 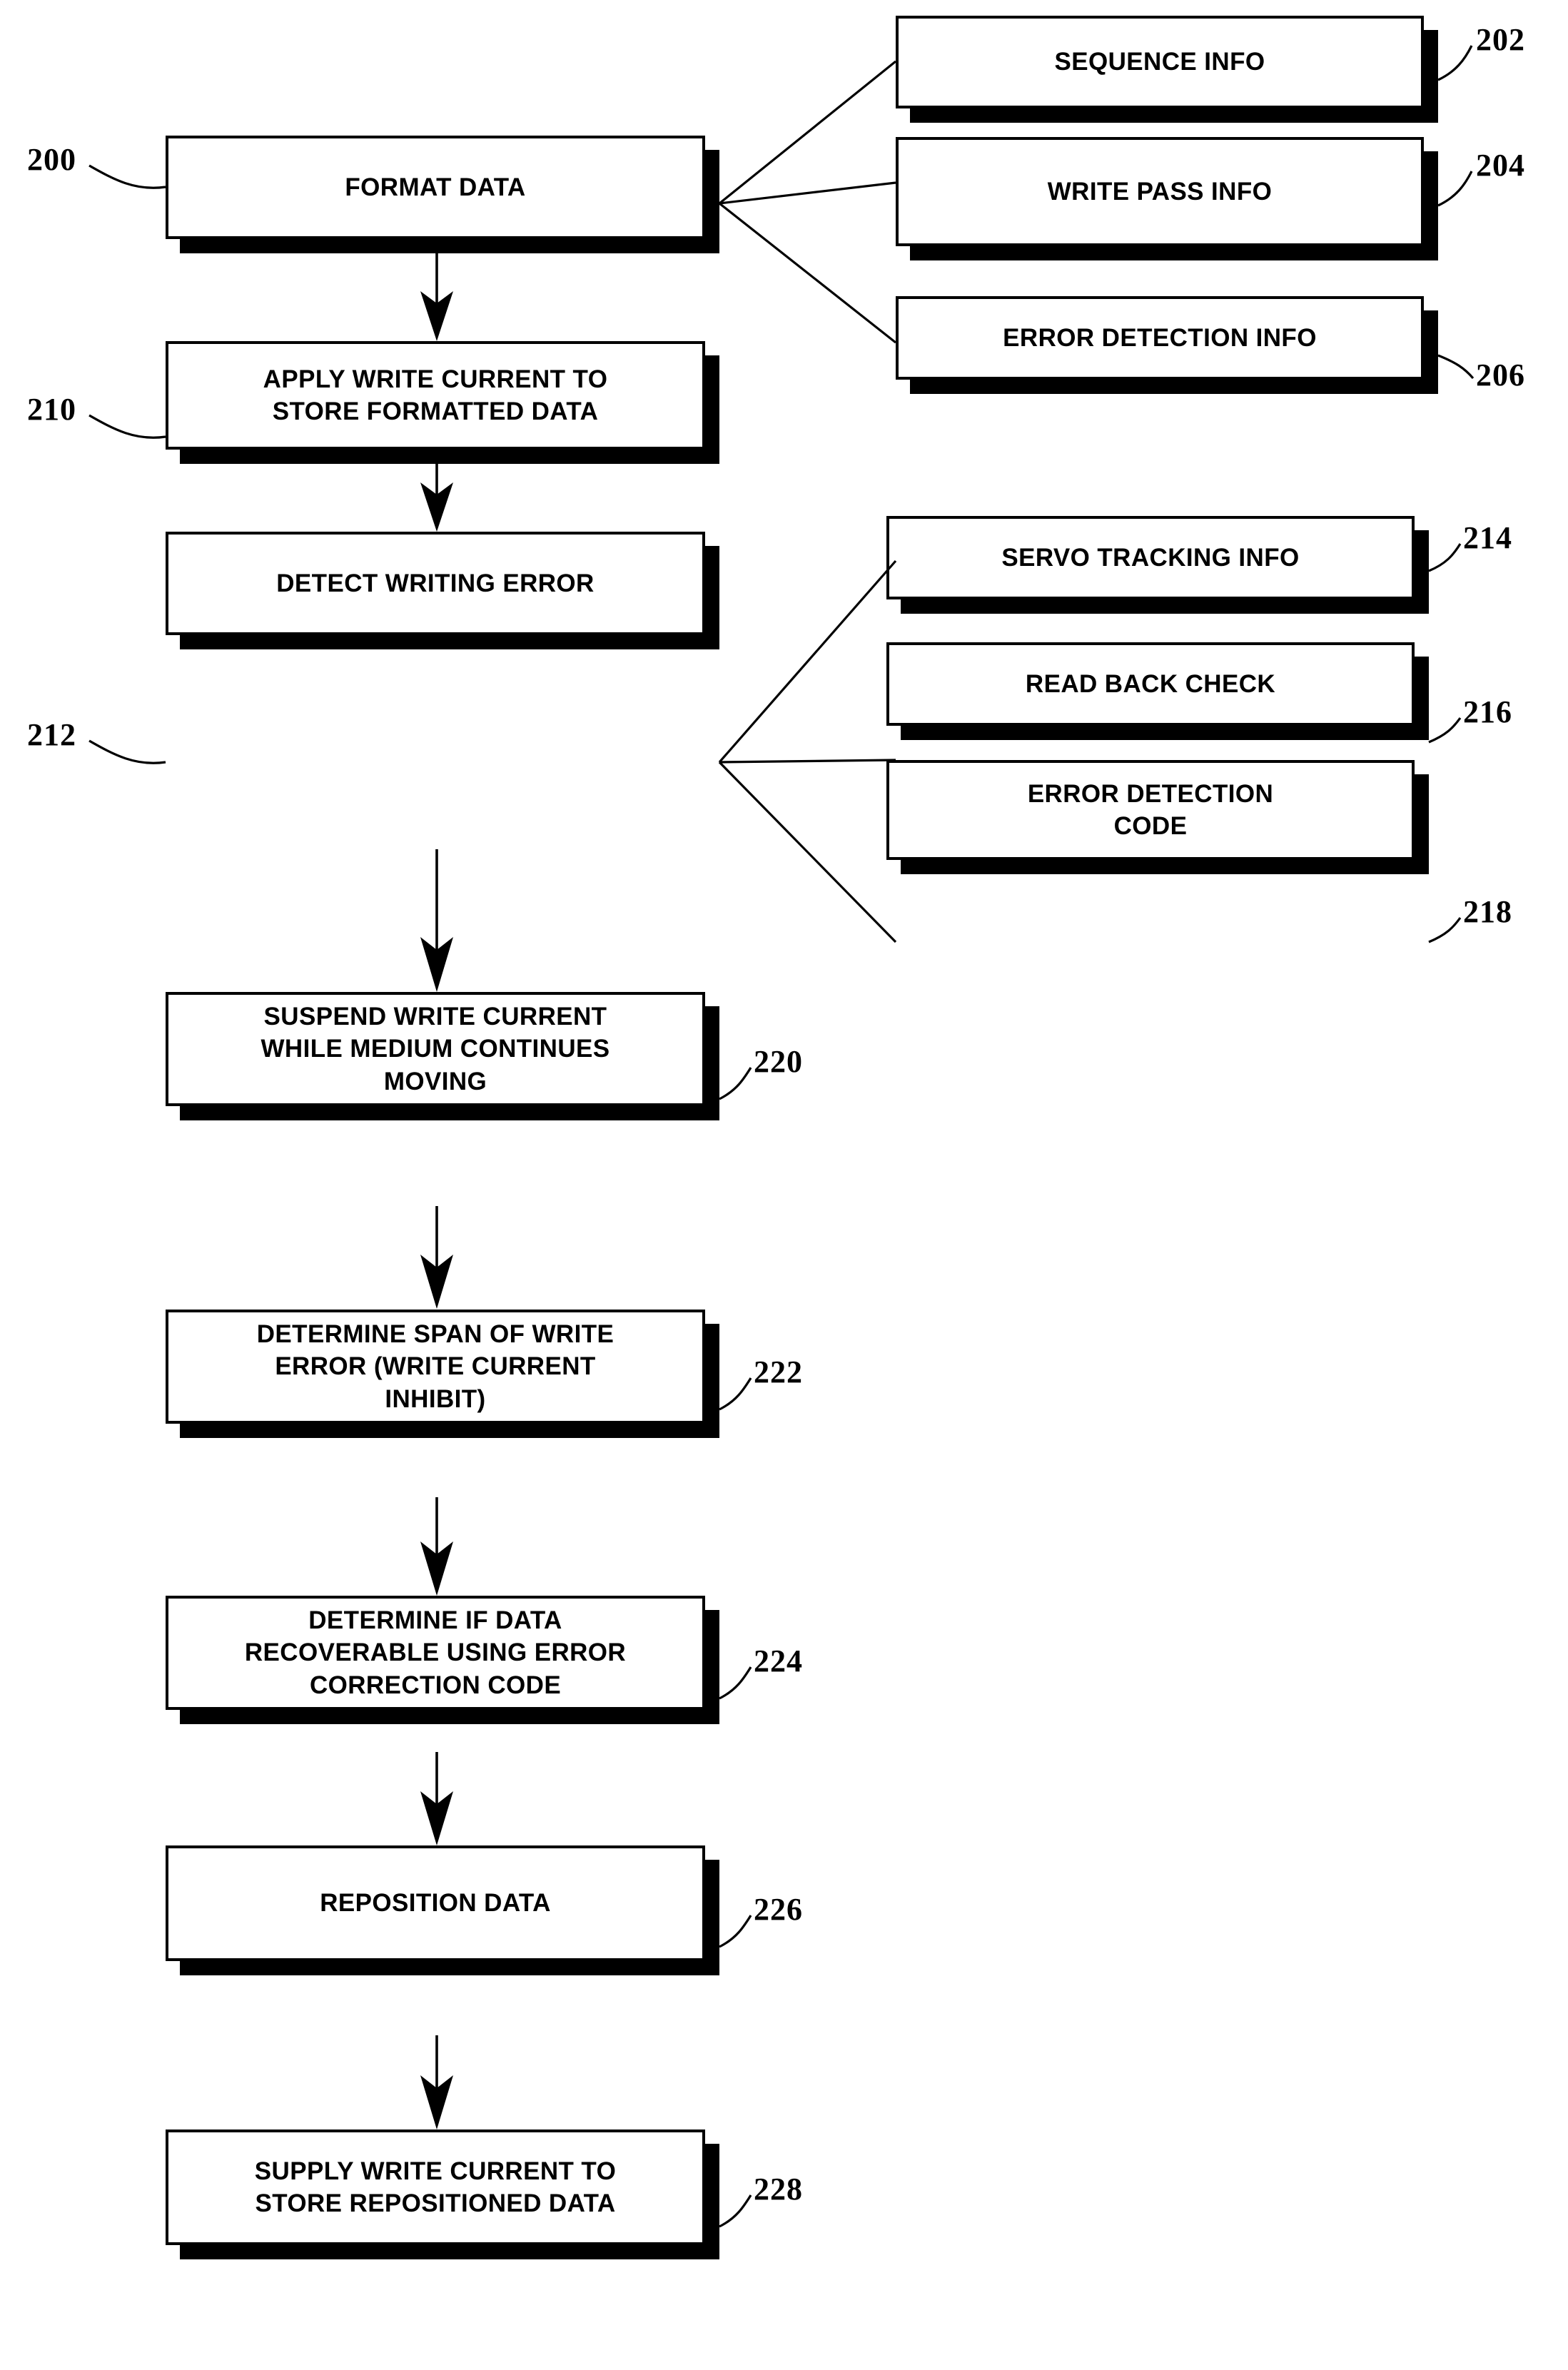 I want to click on info-box-servo-tracking-info: SERVO TRACKING INFO, so click(x=1150, y=557).